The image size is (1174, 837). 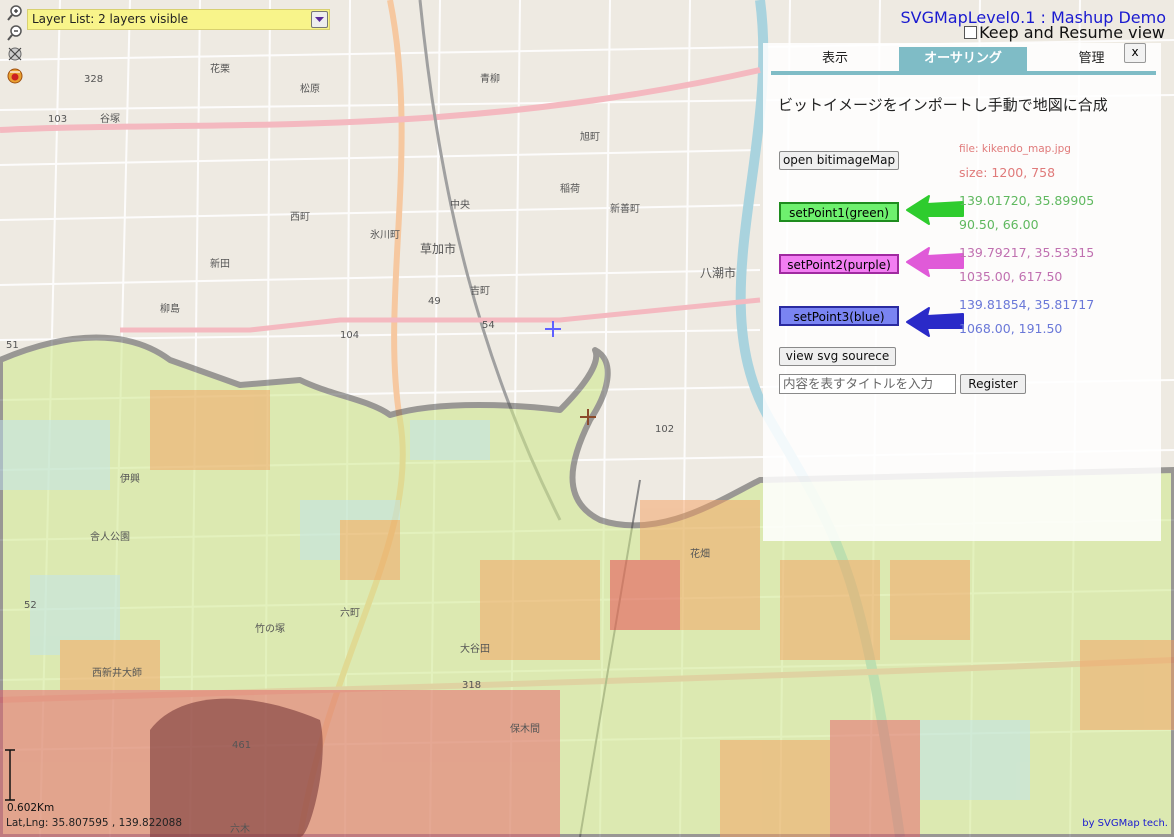 What do you see at coordinates (15, 33) in the screenshot?
I see `zoom-out-icon` at bounding box center [15, 33].